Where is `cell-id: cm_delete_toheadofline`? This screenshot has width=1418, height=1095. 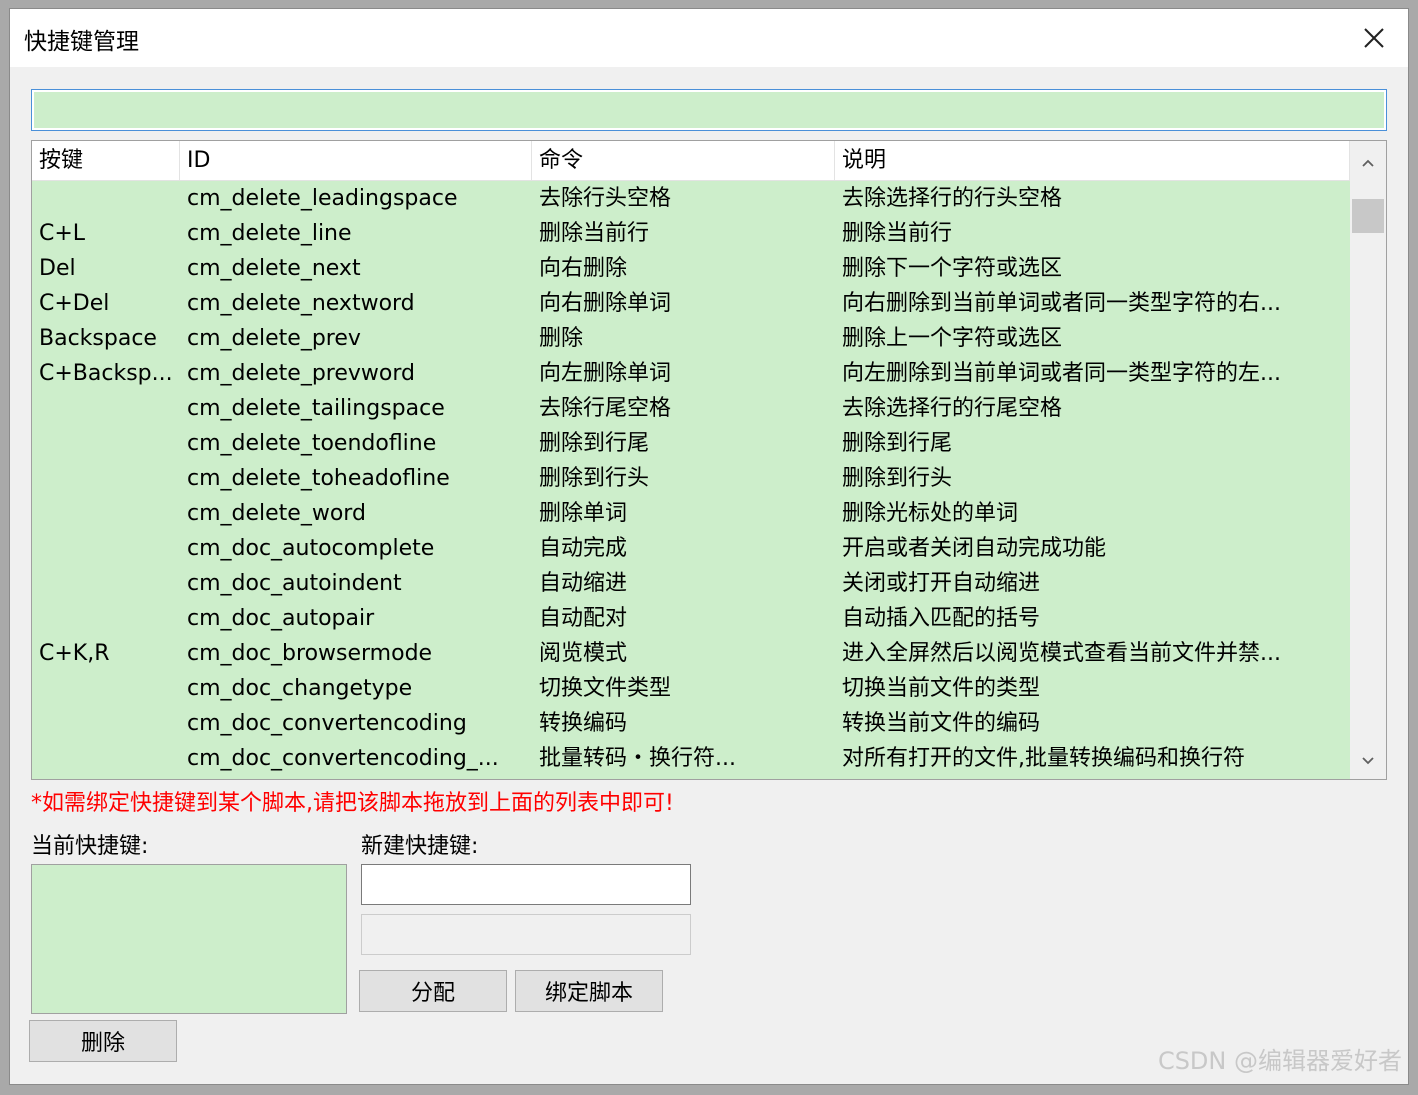
cell-id: cm_delete_toheadofline is located at coordinates (318, 478).